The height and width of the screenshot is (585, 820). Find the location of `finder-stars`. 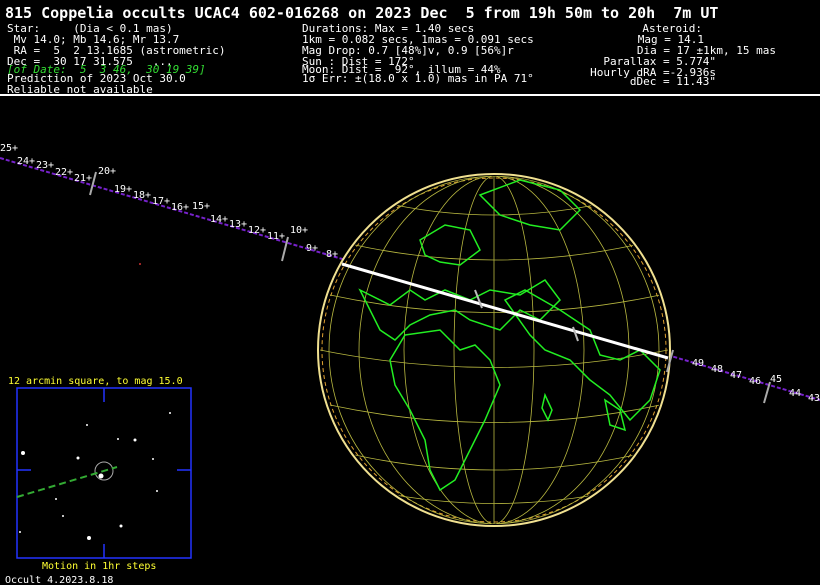

finder-stars is located at coordinates (95, 476).